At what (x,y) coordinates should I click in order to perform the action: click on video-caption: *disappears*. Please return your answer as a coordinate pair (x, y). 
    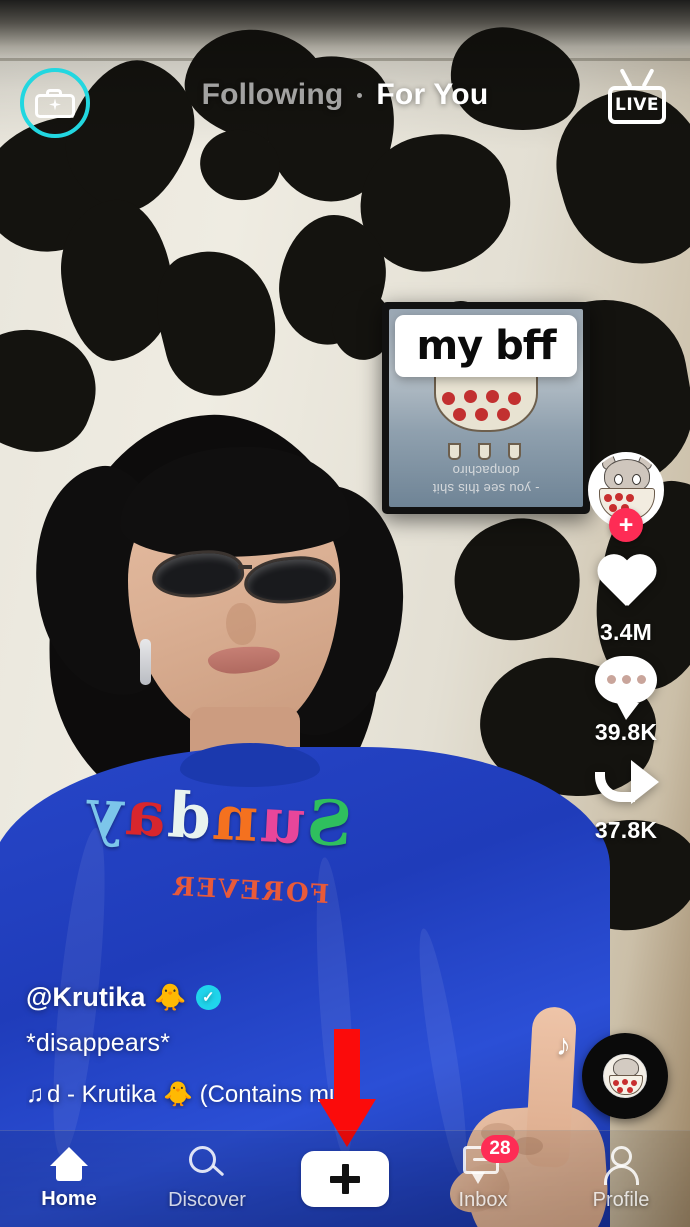
    Looking at the image, I should click on (98, 1043).